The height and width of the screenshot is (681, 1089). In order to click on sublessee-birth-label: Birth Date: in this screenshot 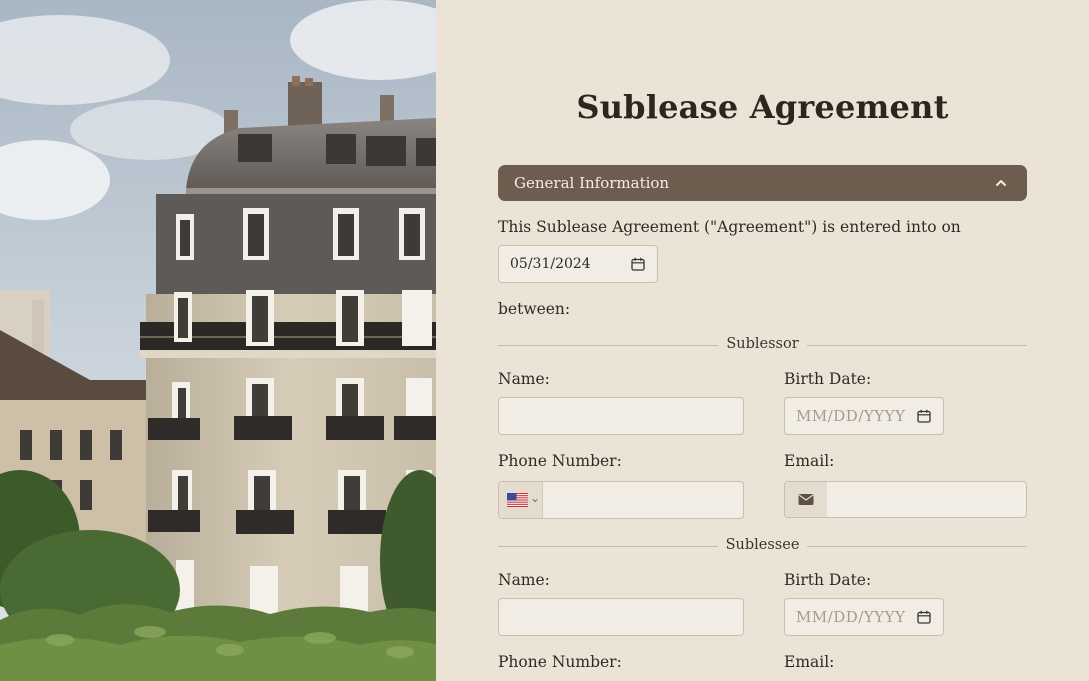, I will do `click(828, 580)`.